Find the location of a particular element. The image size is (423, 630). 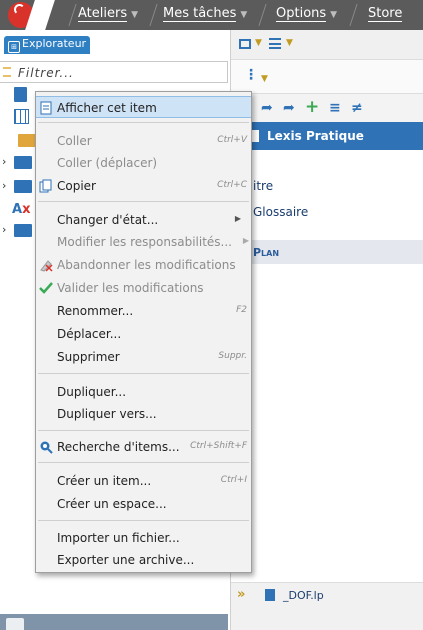

menu-shortcut: Suppr. is located at coordinates (232, 356).